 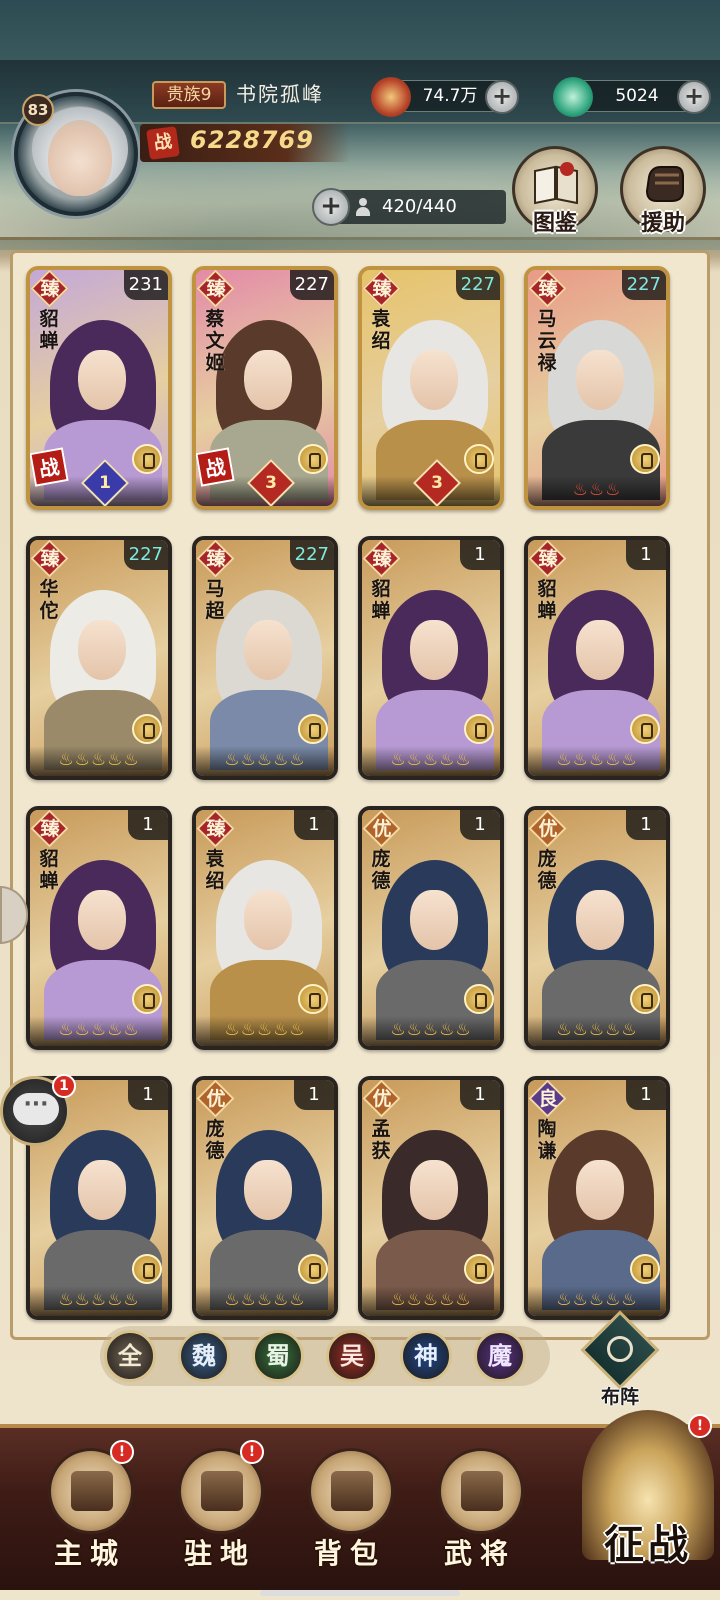 What do you see at coordinates (663, 191) in the screenshot?
I see `assist-button: 援助` at bounding box center [663, 191].